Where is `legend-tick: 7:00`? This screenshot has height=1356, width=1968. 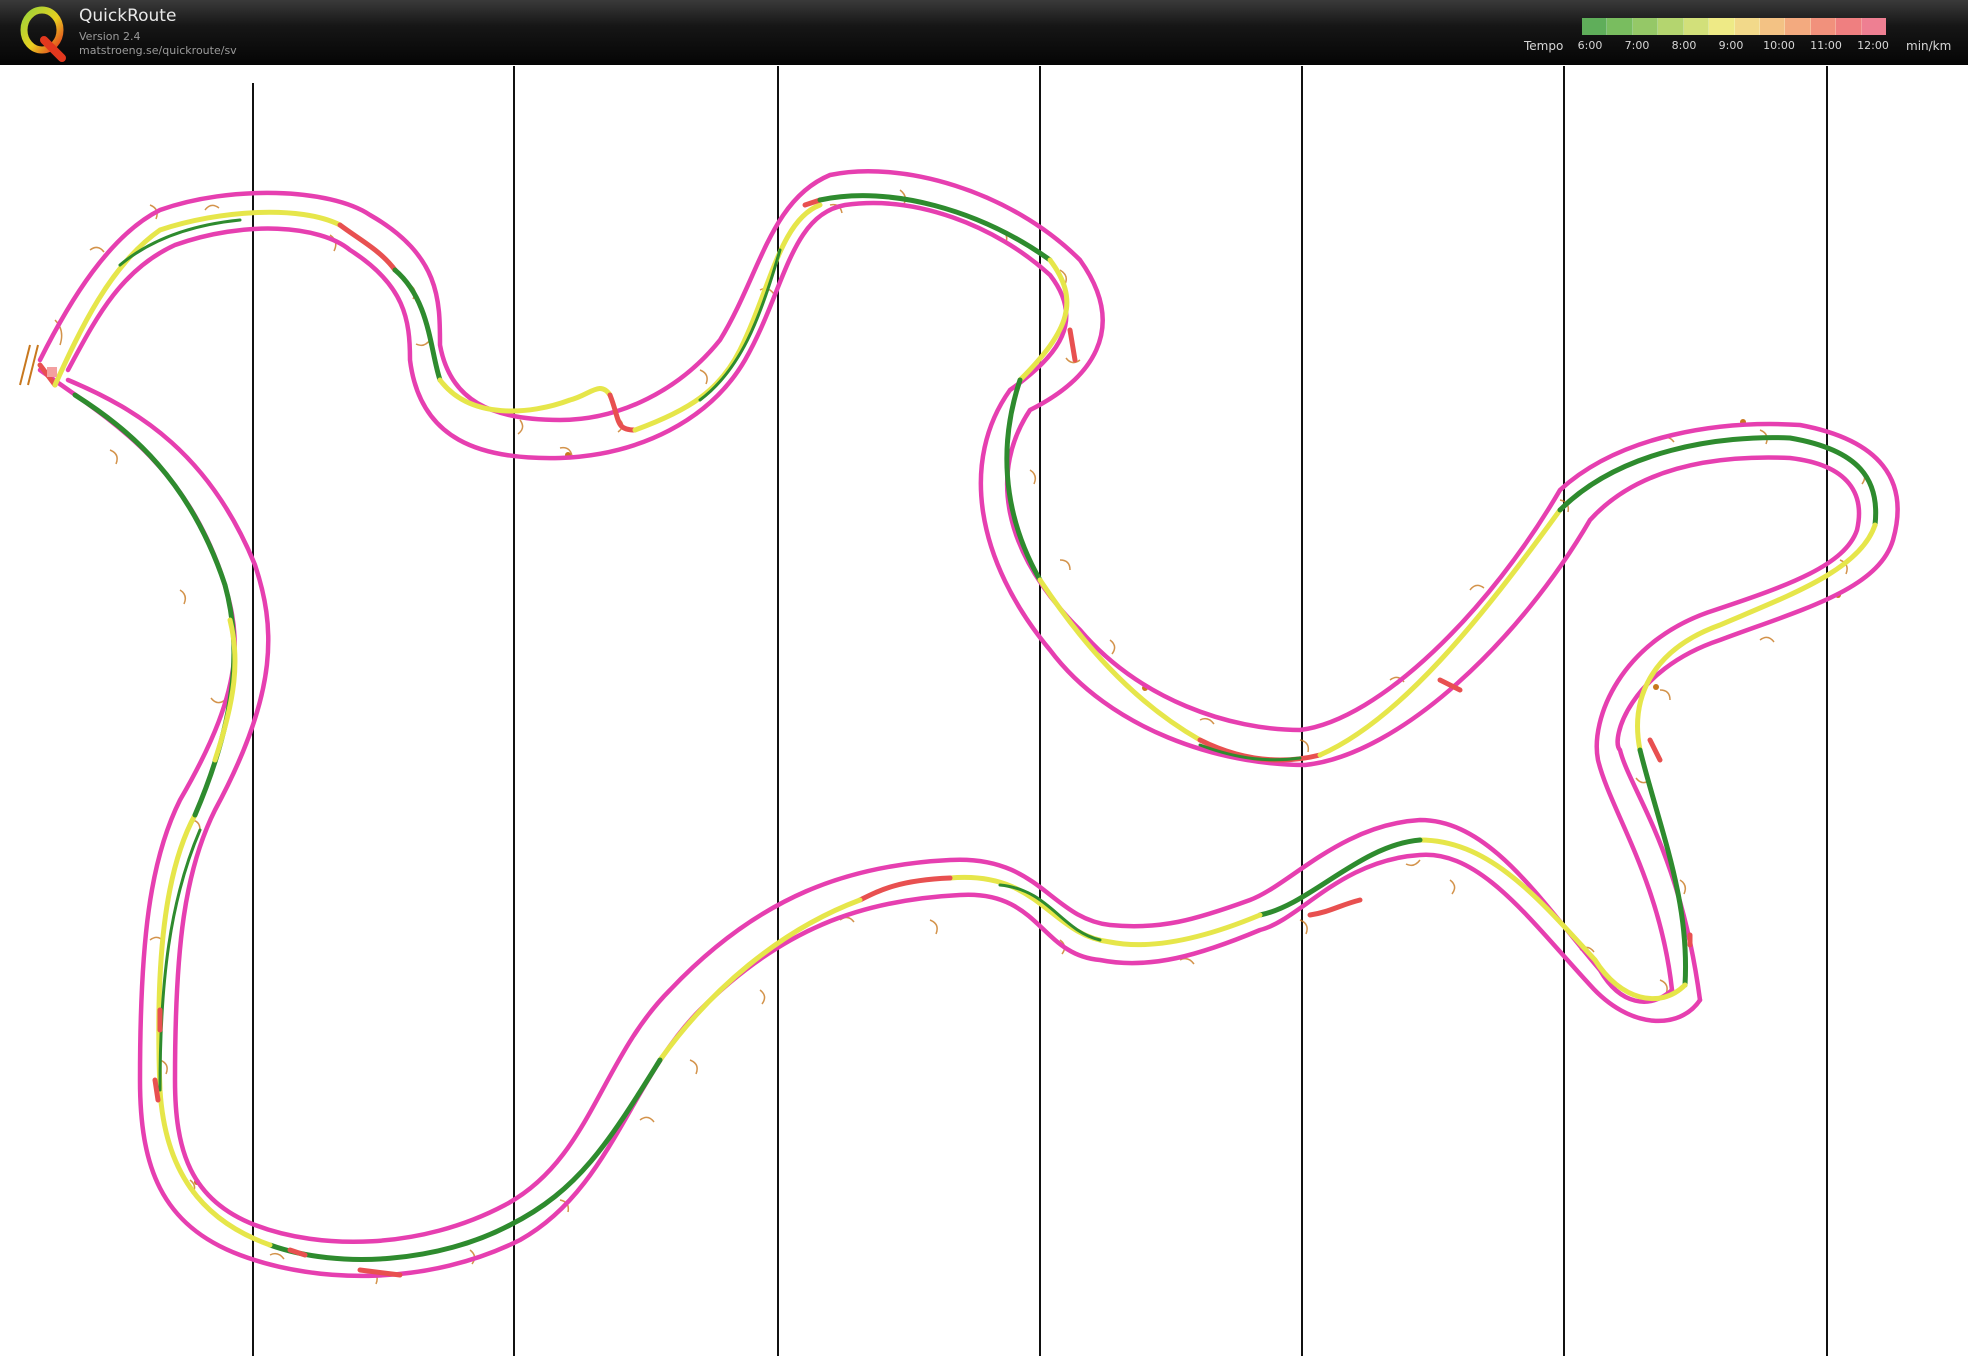
legend-tick: 7:00 is located at coordinates (1637, 45).